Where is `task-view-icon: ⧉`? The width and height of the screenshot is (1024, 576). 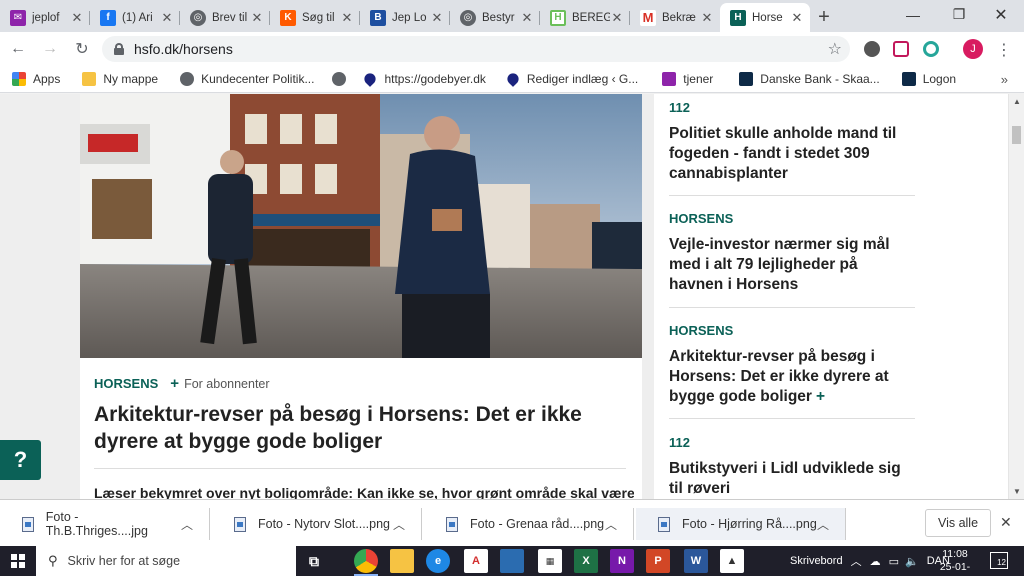 task-view-icon: ⧉ is located at coordinates (314, 561).